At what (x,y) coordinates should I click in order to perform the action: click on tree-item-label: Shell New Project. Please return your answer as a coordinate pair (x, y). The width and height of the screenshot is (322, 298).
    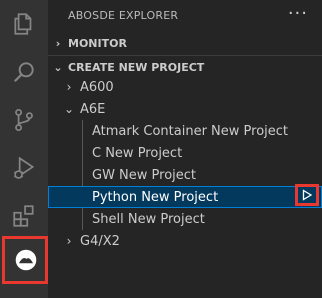
    Looking at the image, I should click on (148, 219).